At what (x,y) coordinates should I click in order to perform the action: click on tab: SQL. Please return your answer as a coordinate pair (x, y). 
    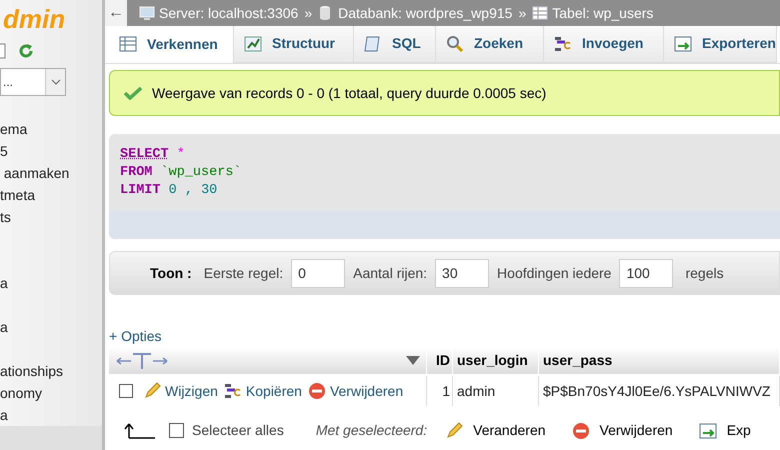
    Looking at the image, I should click on (395, 44).